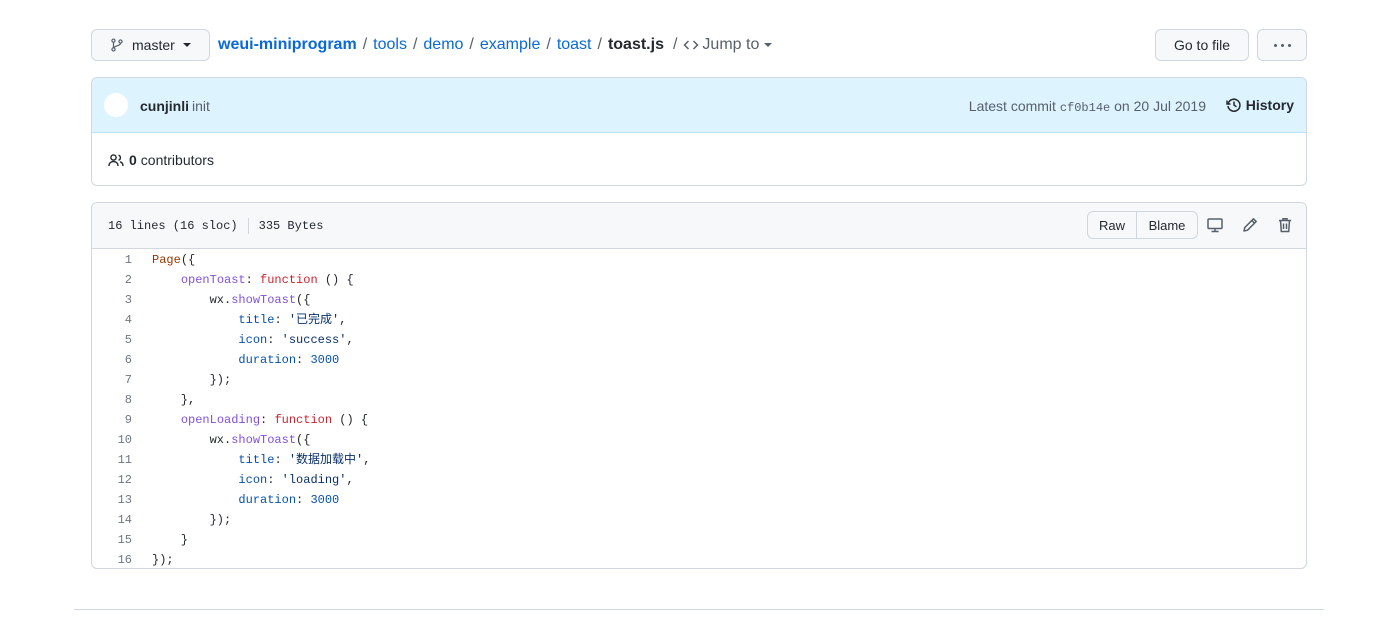 This screenshot has height=642, width=1393. I want to click on breadcrumb-demo-link: demo, so click(443, 45).